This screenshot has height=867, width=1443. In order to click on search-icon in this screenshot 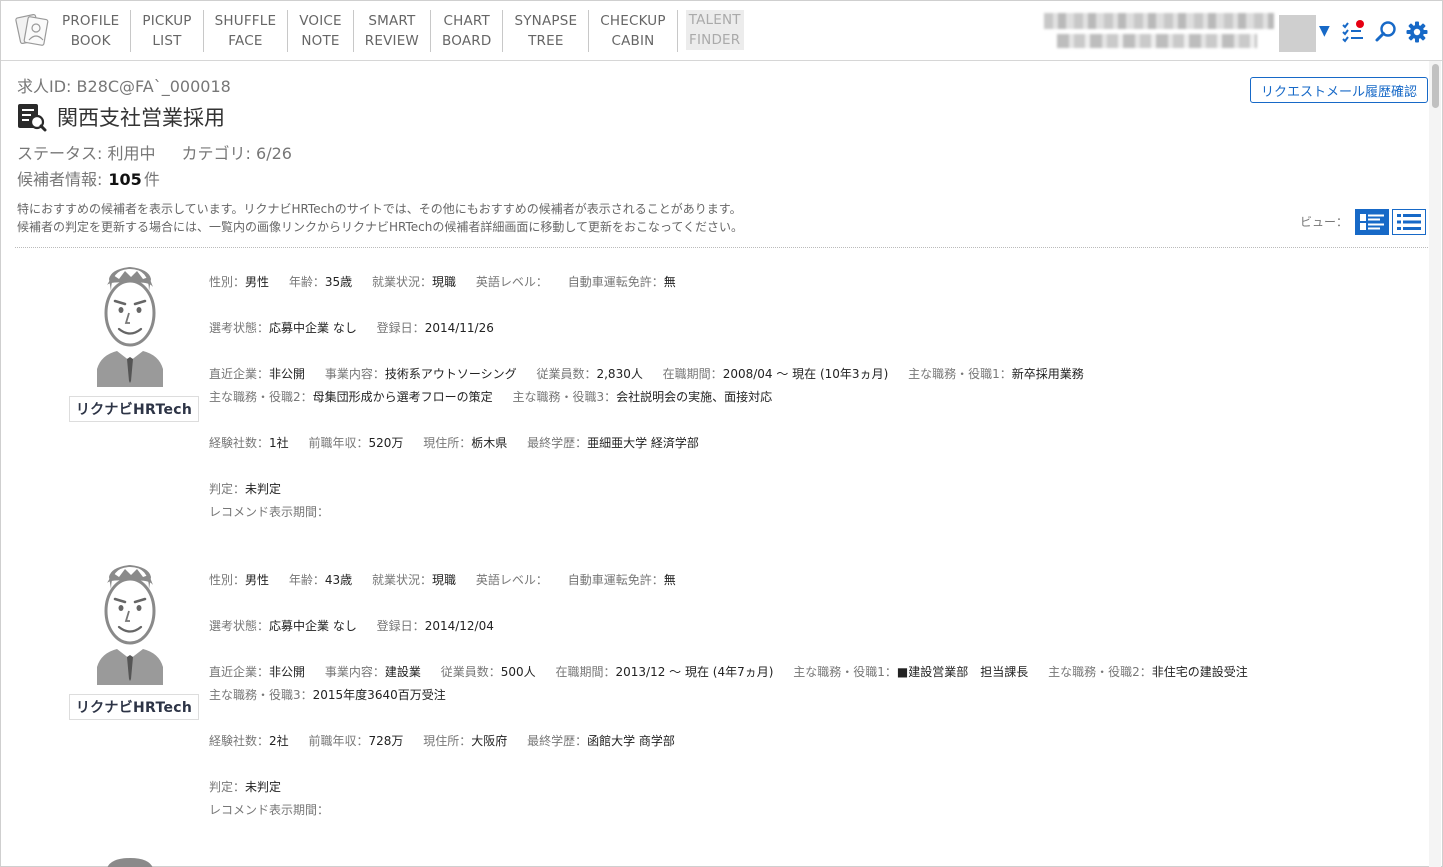, I will do `click(1386, 32)`.